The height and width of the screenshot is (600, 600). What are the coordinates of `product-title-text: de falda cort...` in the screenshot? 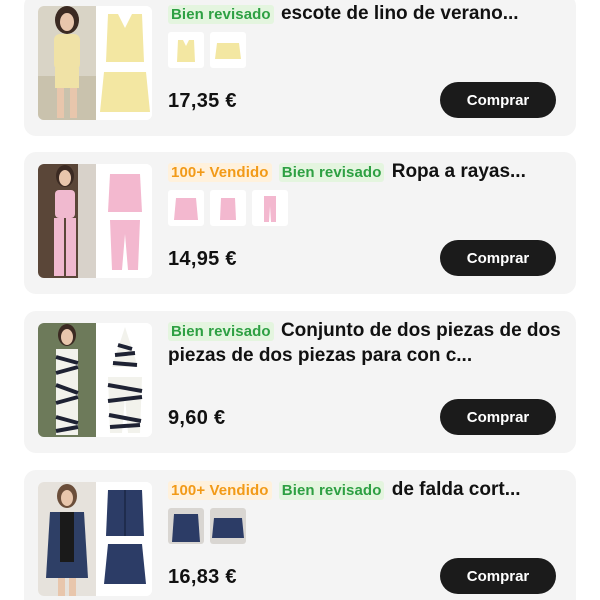 It's located at (456, 489).